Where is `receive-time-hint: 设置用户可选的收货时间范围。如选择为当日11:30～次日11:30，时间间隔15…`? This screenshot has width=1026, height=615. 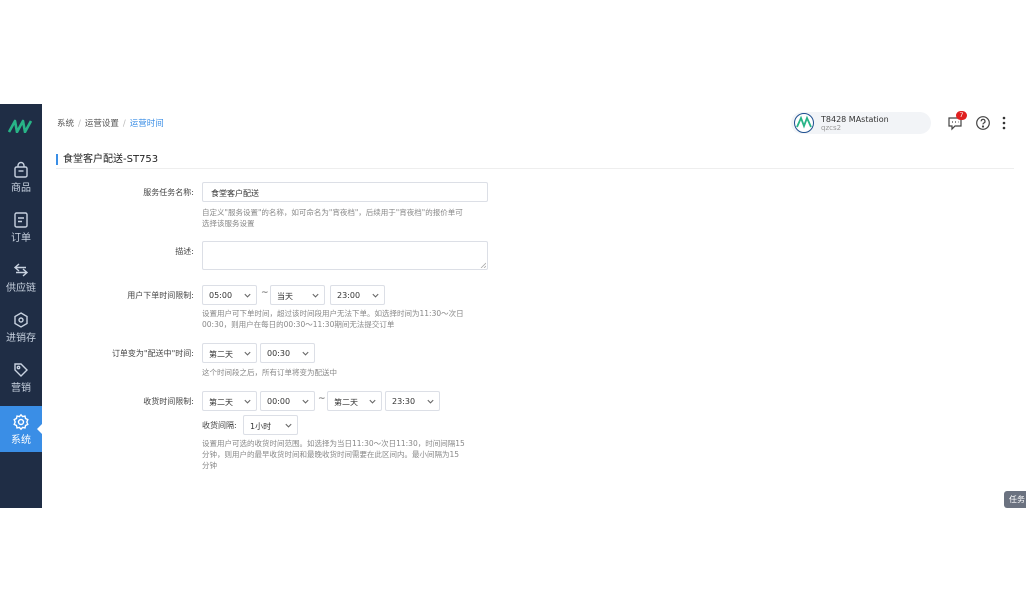 receive-time-hint: 设置用户可选的收货时间范围。如选择为当日11:30～次日11:30，时间间隔15… is located at coordinates (333, 454).